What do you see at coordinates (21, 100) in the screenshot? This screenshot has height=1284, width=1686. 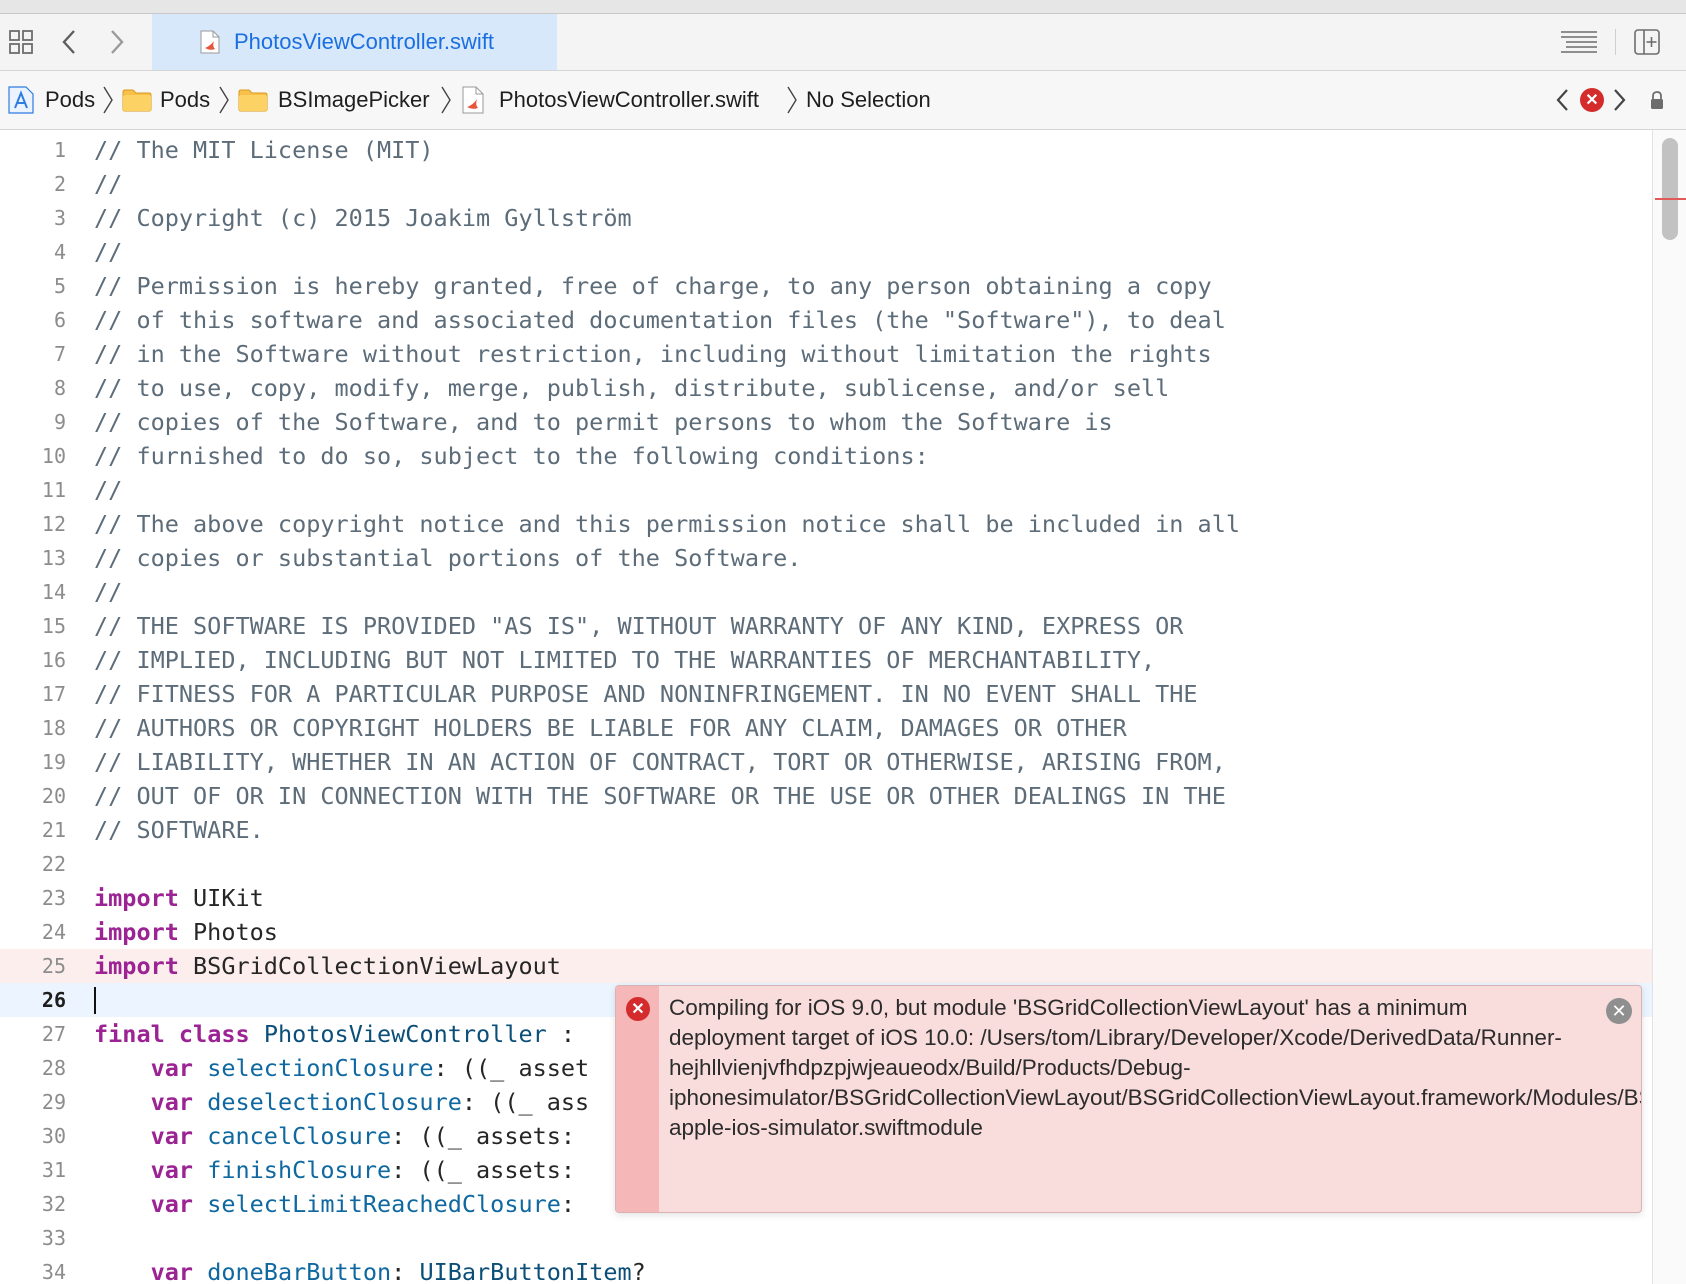 I see `project-icon` at bounding box center [21, 100].